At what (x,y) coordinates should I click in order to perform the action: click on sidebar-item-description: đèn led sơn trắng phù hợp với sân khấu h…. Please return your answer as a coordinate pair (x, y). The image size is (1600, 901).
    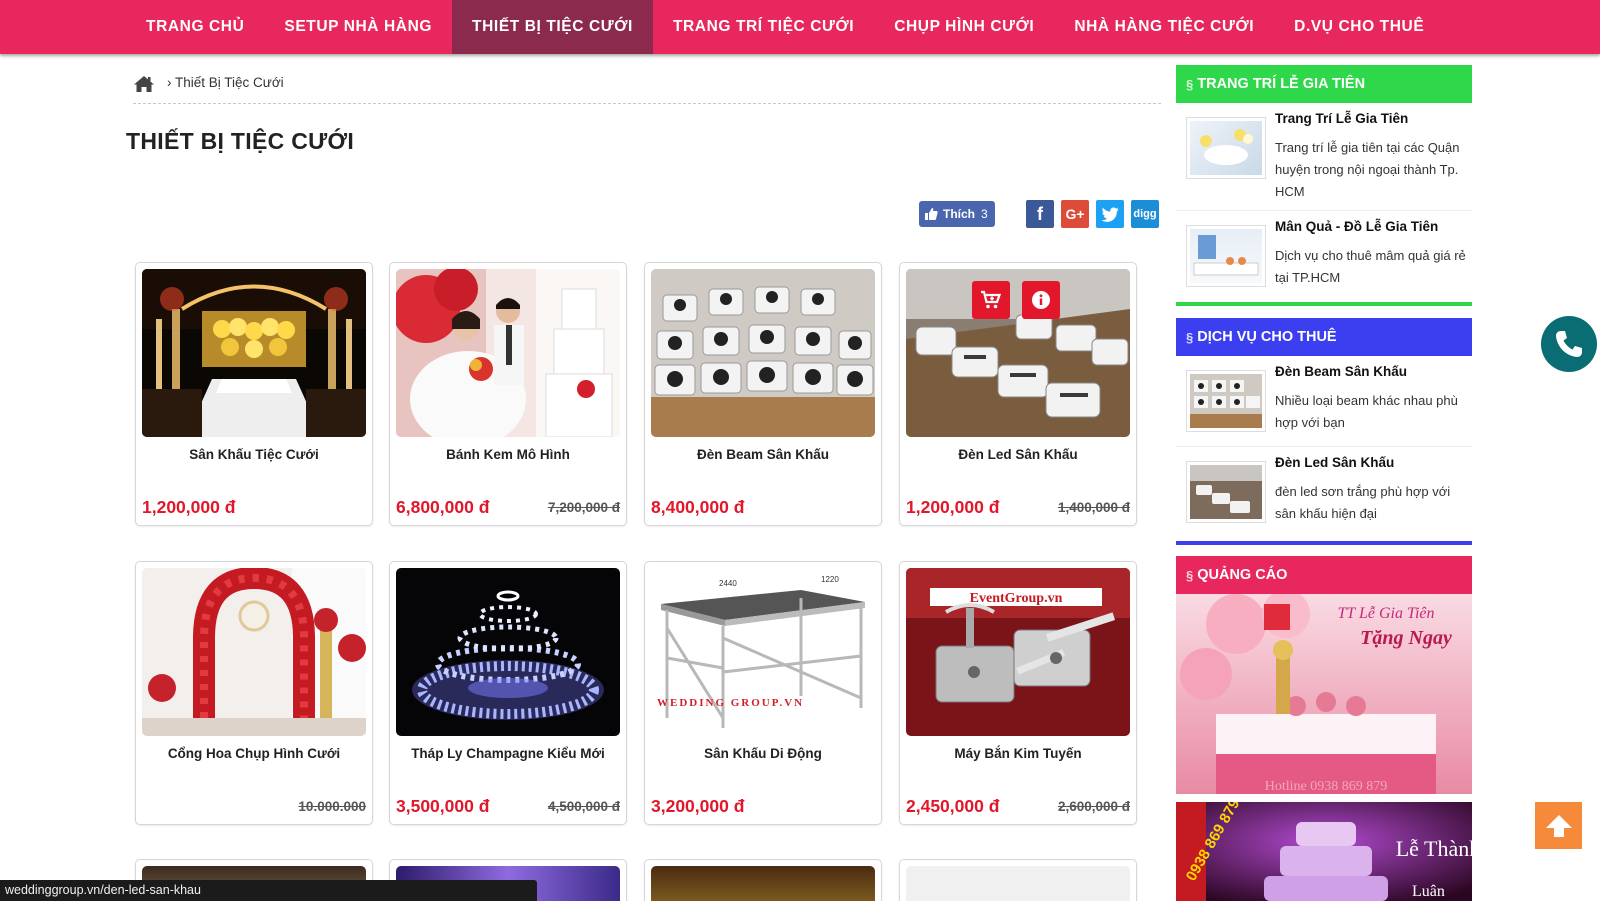
    Looking at the image, I should click on (1363, 502).